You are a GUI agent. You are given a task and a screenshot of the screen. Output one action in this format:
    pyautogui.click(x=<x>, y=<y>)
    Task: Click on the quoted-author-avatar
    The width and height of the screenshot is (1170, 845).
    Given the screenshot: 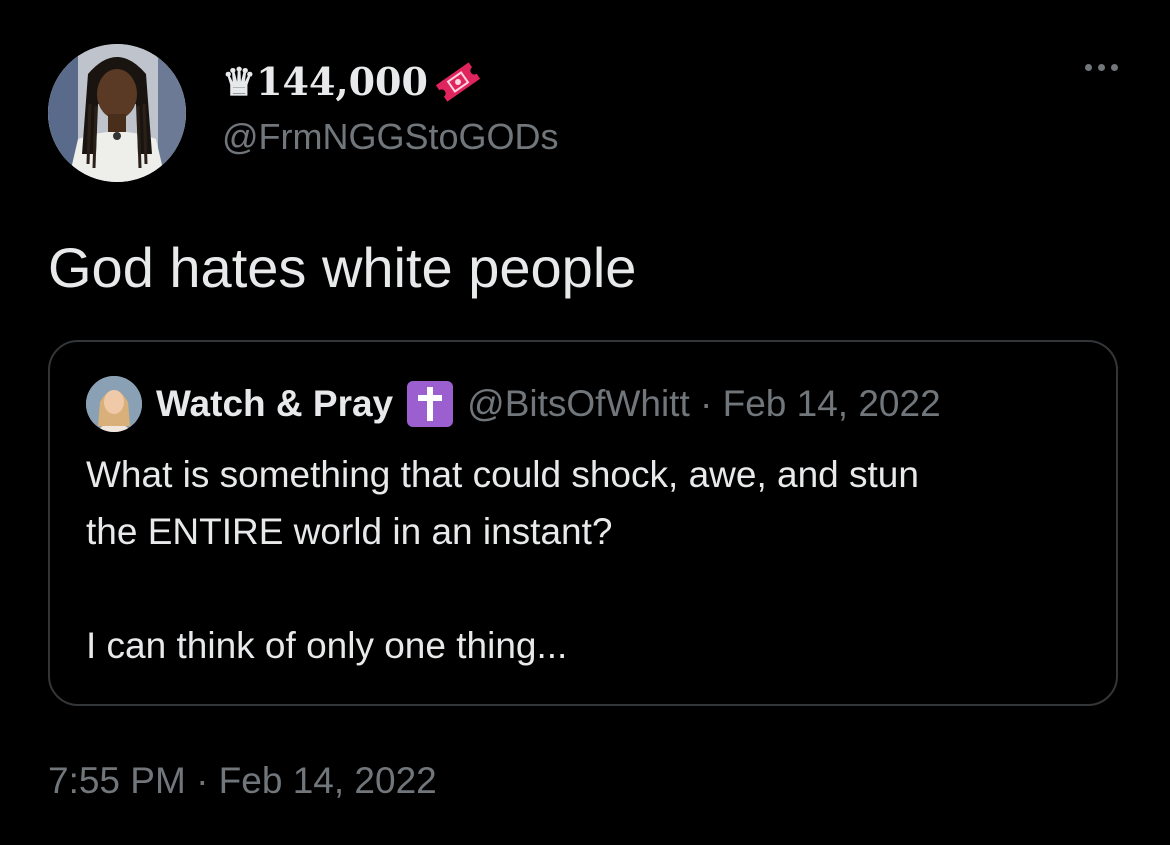 What is the action you would take?
    pyautogui.click(x=114, y=404)
    